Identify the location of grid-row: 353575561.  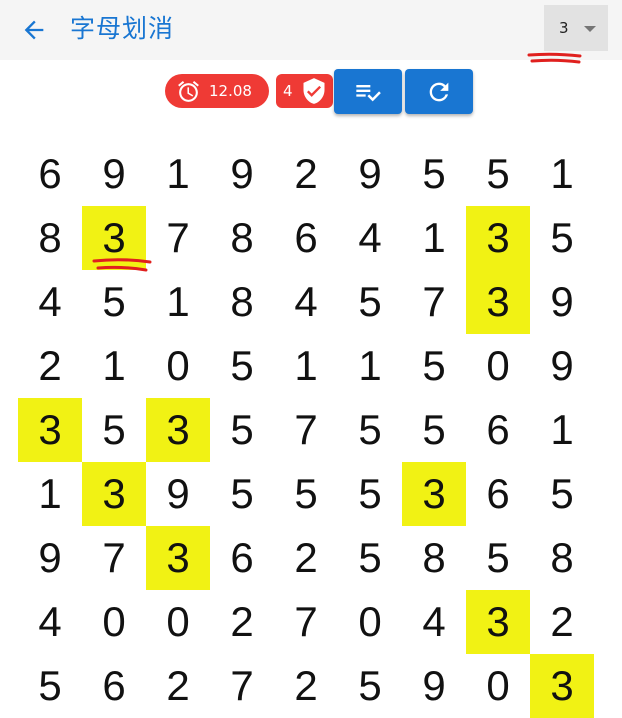
(306, 430).